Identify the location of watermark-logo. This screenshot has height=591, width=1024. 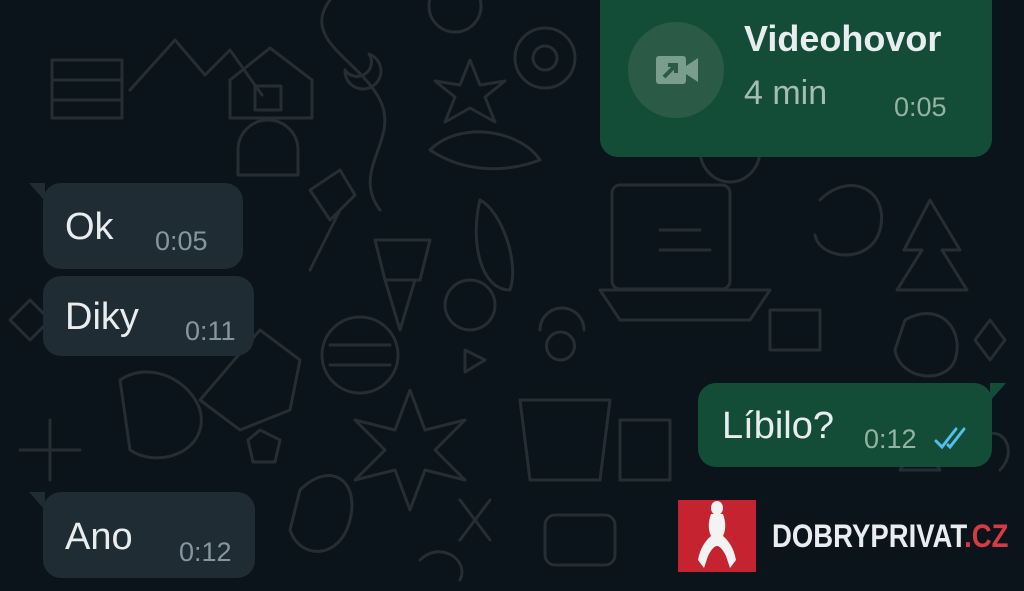
(717, 536).